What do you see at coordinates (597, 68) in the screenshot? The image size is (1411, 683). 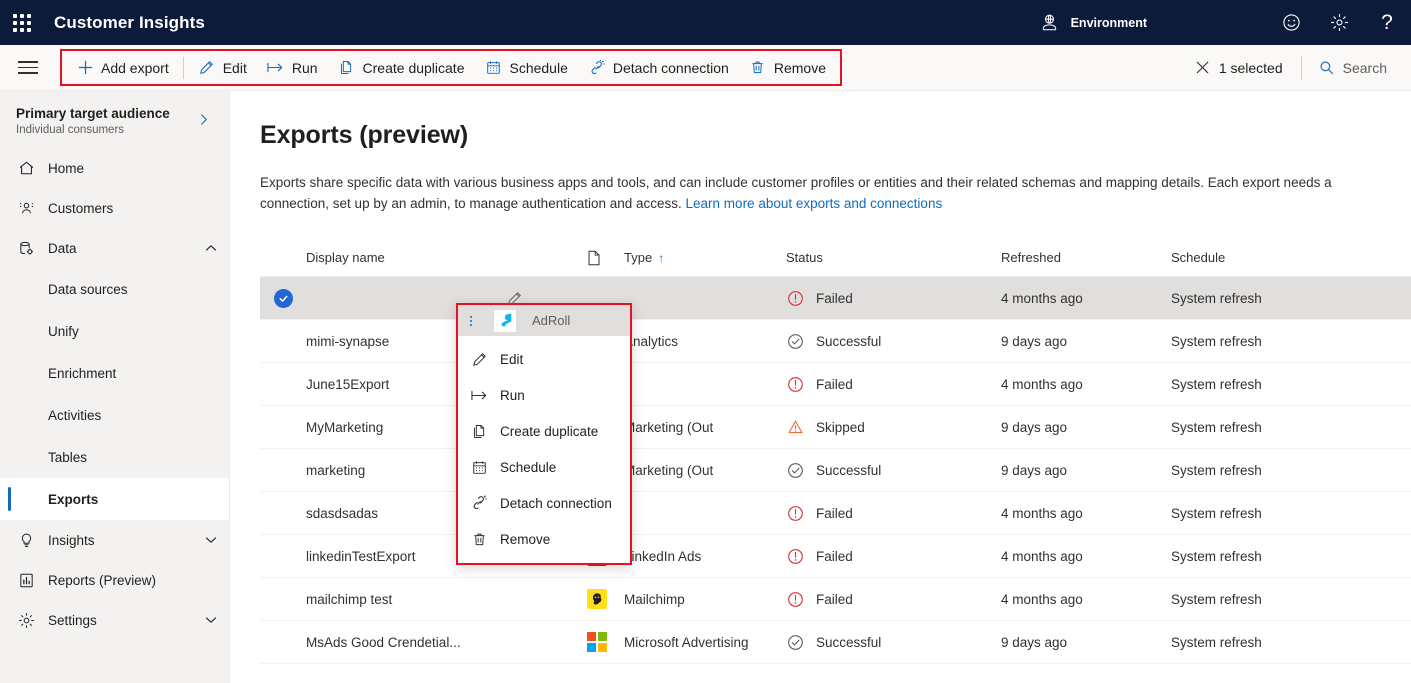 I see `broken-link-icon` at bounding box center [597, 68].